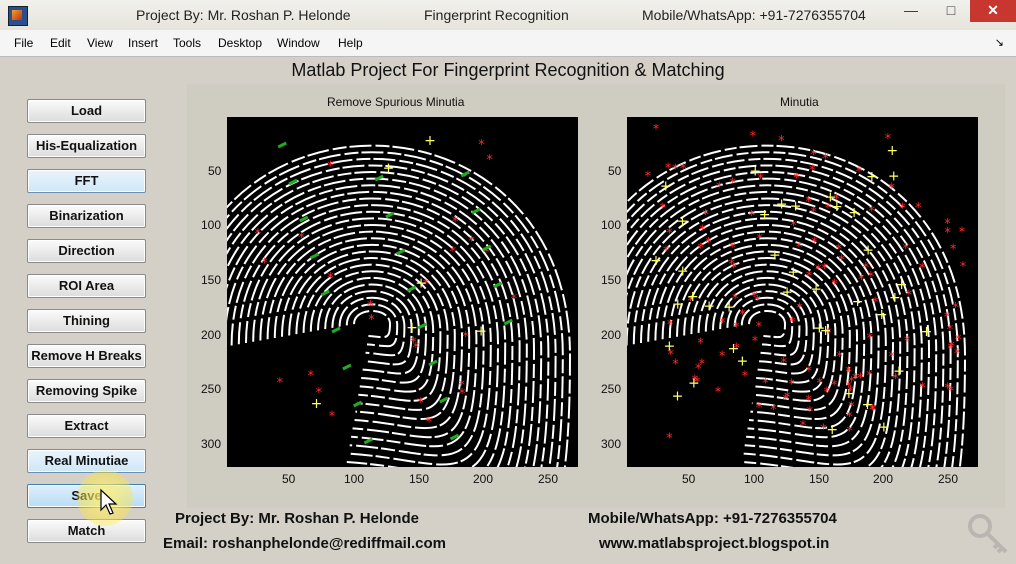  I want to click on fft-button: FFT, so click(86, 181).